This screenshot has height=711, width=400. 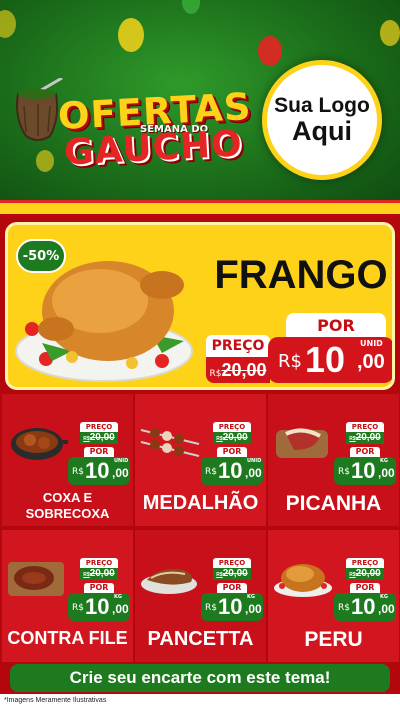 I want to click on header-divider, so click(x=200, y=207).